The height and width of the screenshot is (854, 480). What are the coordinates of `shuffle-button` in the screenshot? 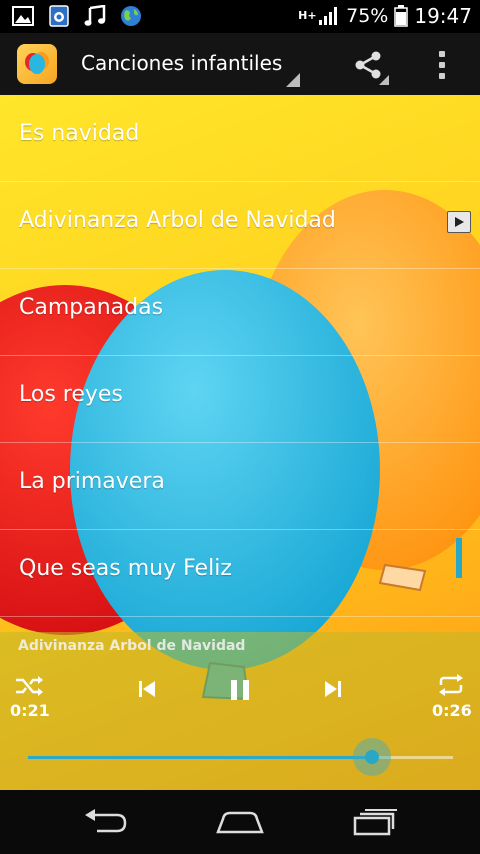 It's located at (29, 686).